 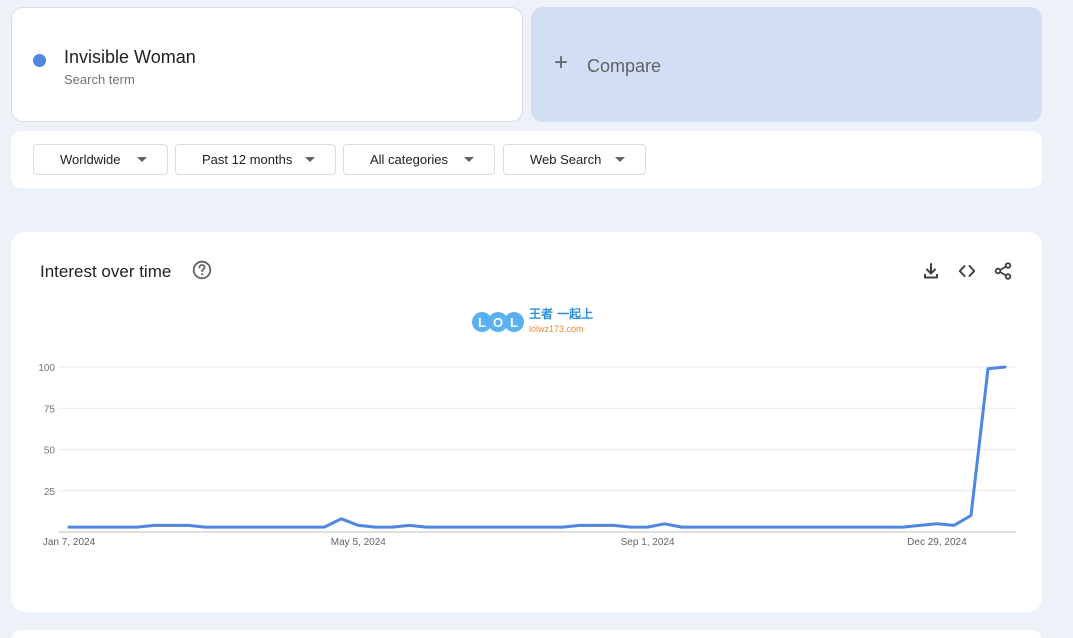 What do you see at coordinates (69, 542) in the screenshot?
I see `x-tick-label: Jan 7, 2024` at bounding box center [69, 542].